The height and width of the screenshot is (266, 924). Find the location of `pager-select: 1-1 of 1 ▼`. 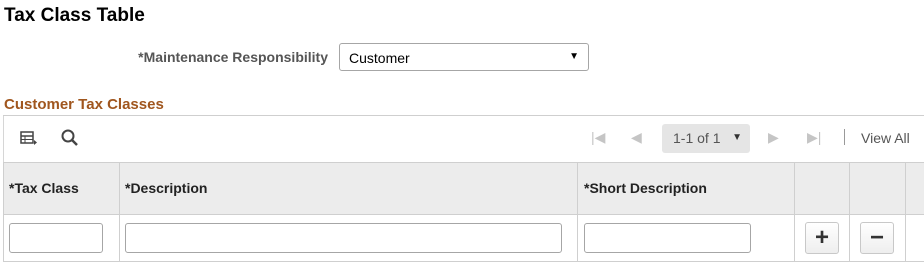

pager-select: 1-1 of 1 ▼ is located at coordinates (706, 138).